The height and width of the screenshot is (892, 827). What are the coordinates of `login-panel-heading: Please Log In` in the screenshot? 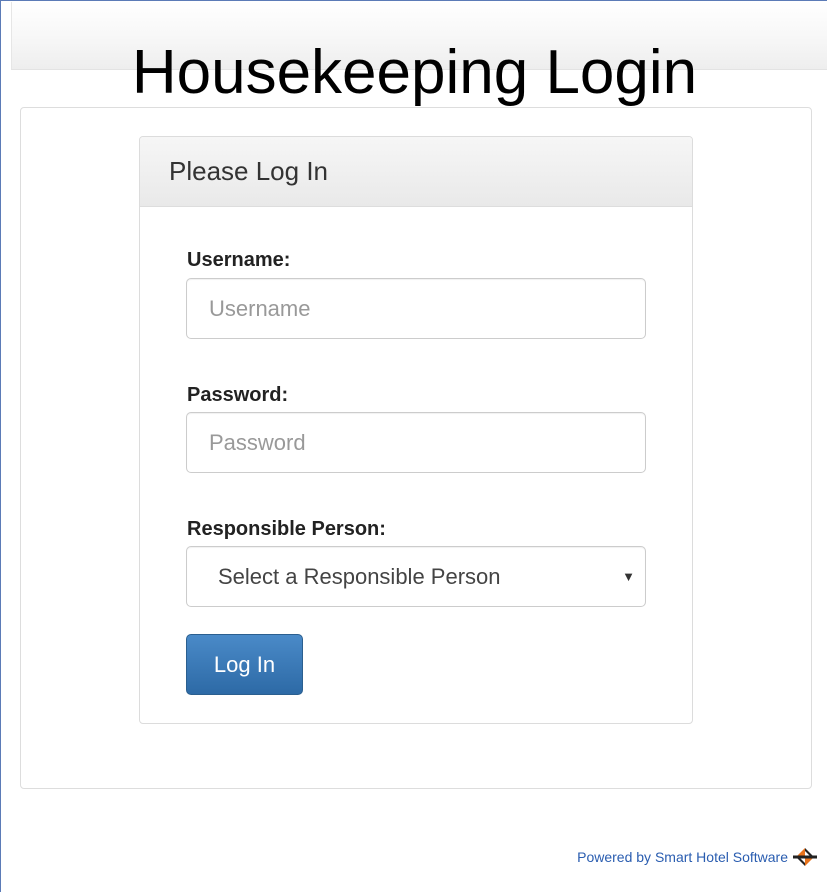 It's located at (416, 172).